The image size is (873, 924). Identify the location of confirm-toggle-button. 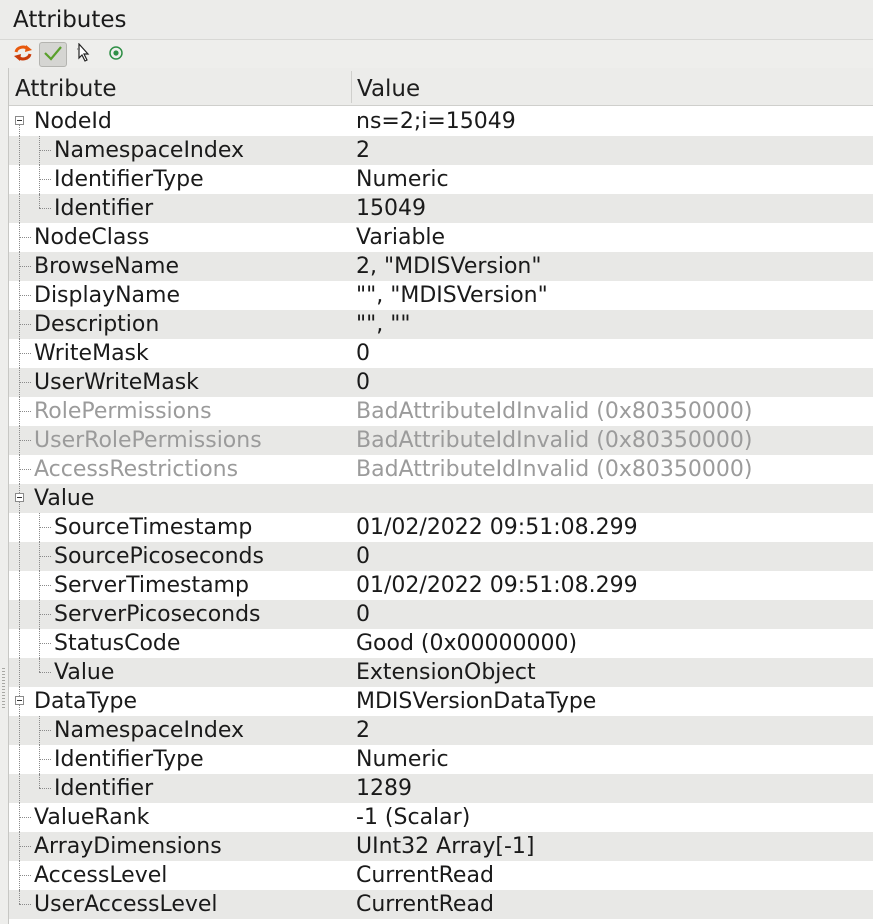
(53, 54).